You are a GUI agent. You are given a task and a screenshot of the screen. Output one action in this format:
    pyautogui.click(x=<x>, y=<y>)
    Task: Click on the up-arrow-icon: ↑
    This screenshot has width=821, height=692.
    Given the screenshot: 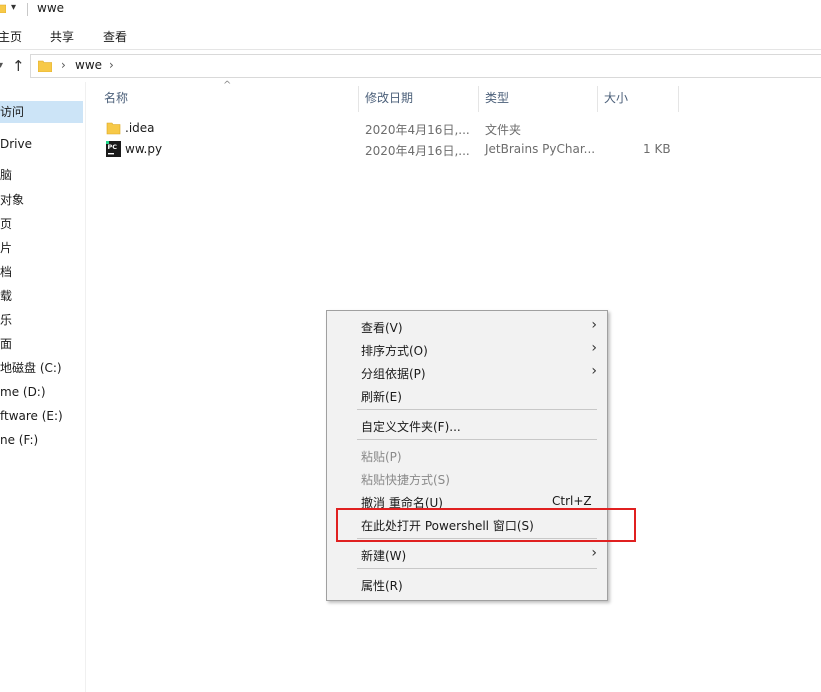 What is the action you would take?
    pyautogui.click(x=18, y=66)
    